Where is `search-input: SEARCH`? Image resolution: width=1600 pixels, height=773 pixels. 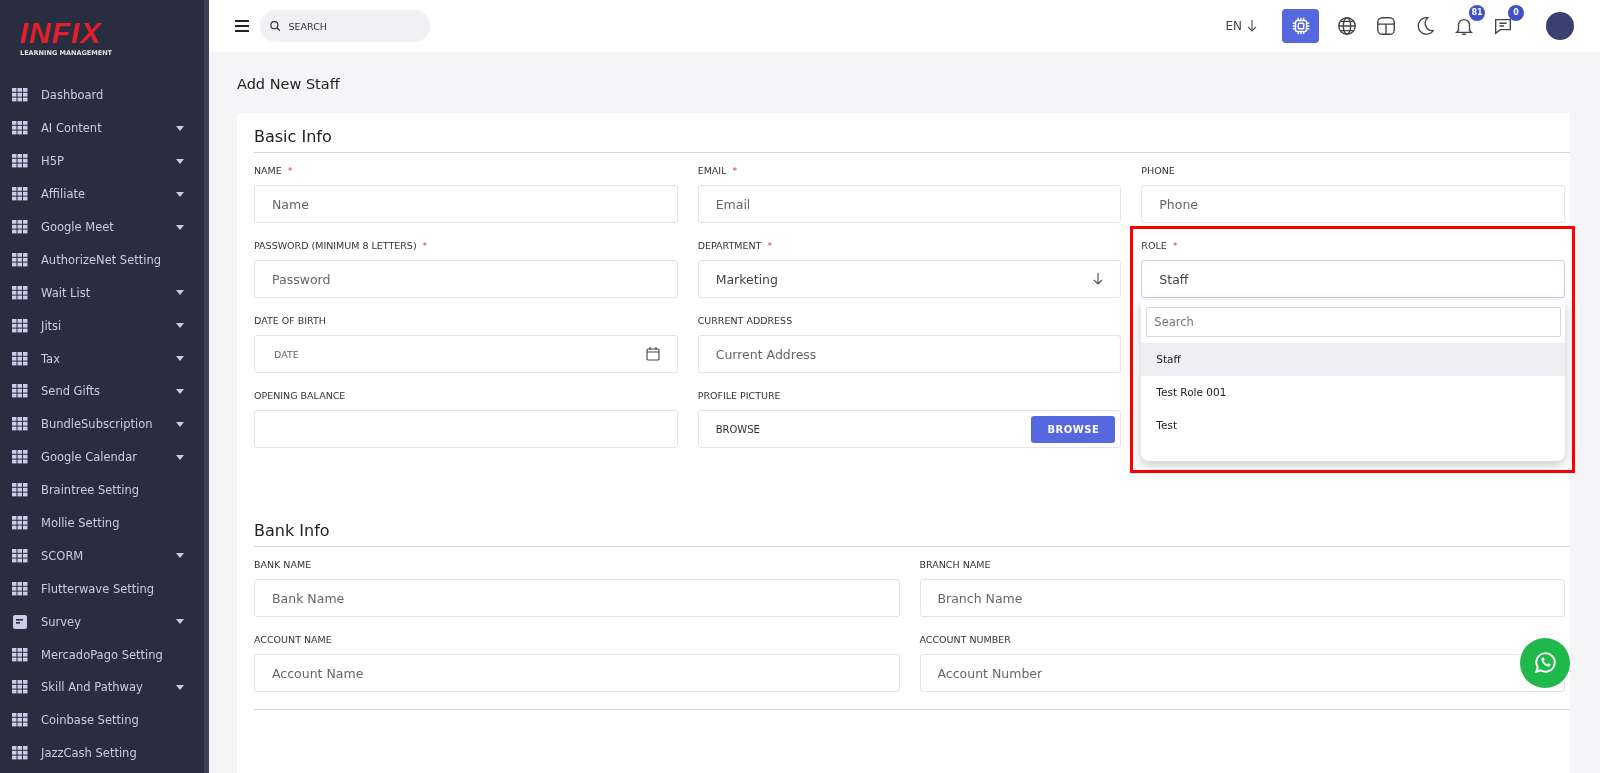
search-input: SEARCH is located at coordinates (358, 26).